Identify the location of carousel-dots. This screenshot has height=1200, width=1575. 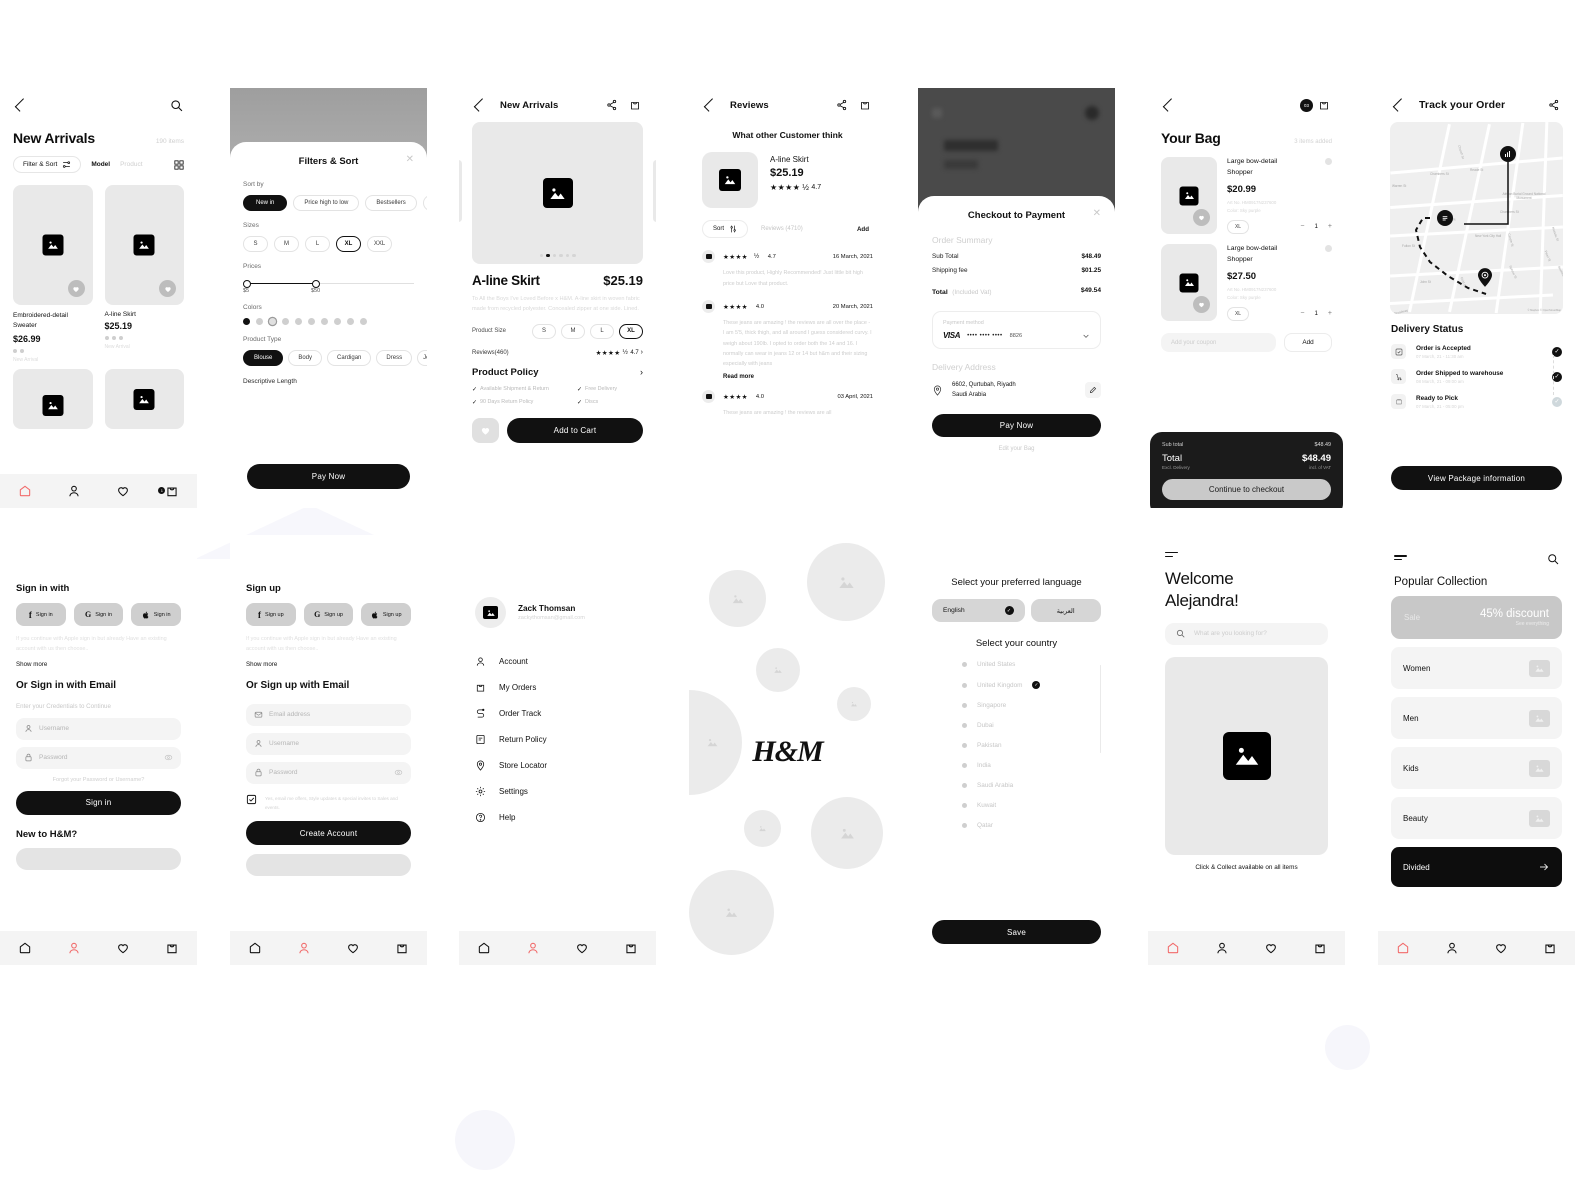
(557, 255).